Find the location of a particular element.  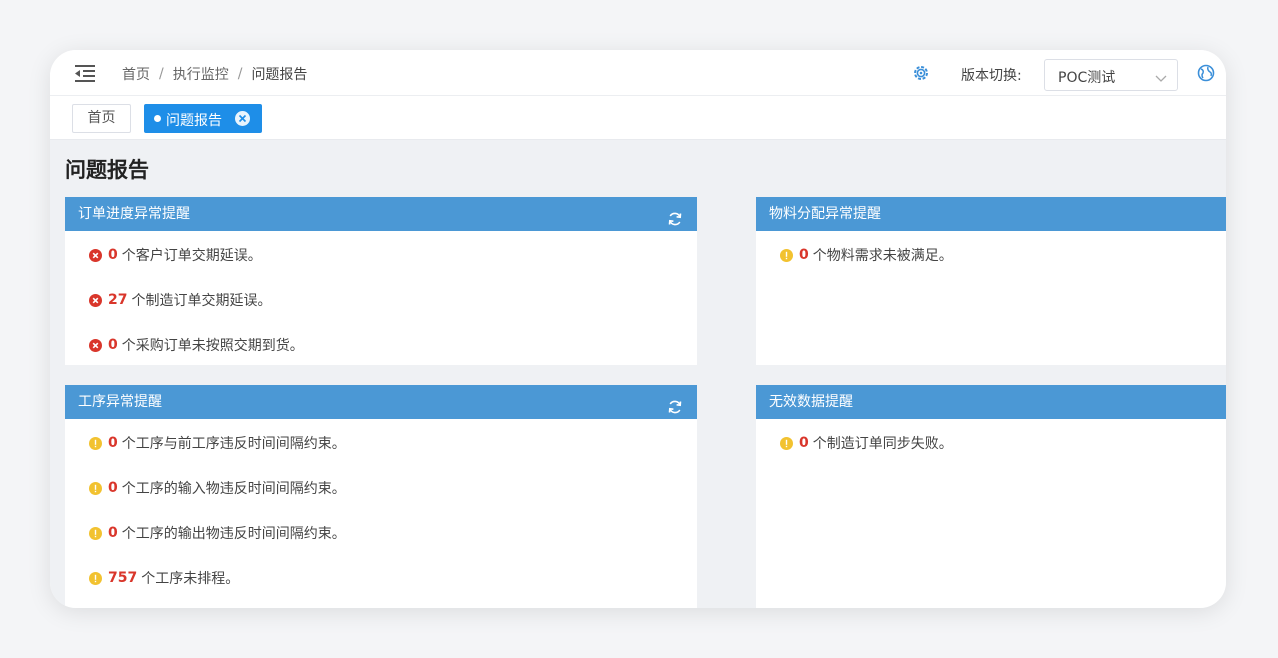

version-select: POC测试 is located at coordinates (1111, 75).